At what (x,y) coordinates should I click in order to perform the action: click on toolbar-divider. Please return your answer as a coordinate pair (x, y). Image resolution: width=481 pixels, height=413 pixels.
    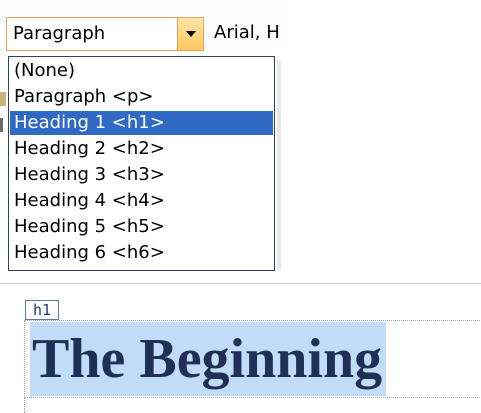
    Looking at the image, I should click on (240, 283).